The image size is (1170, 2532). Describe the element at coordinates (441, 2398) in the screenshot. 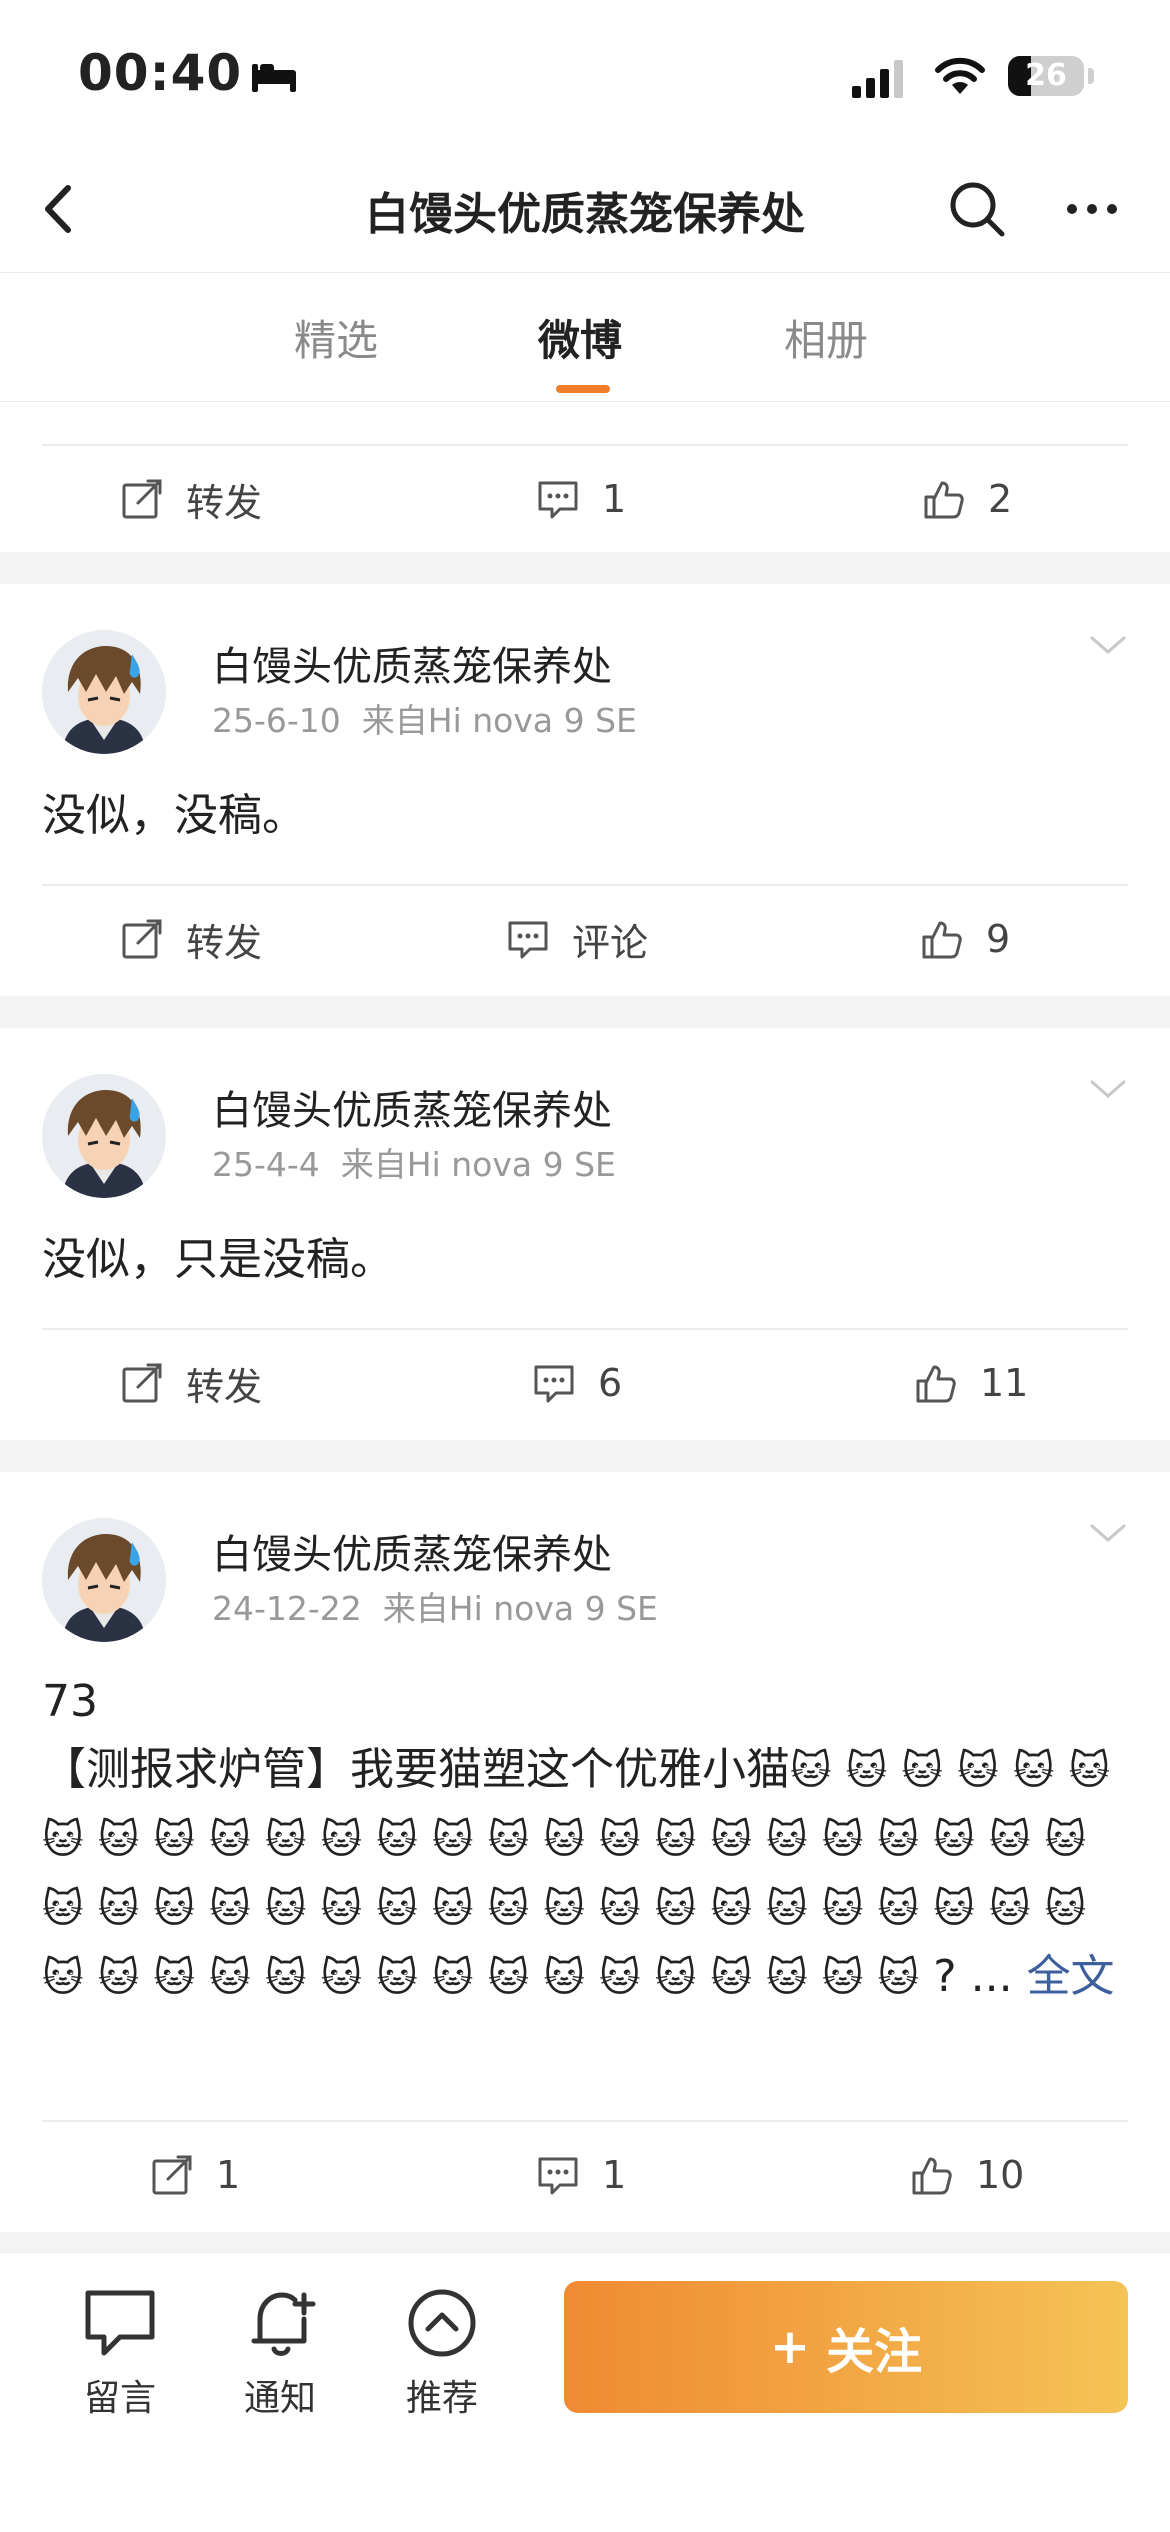

I see `recommend-label: 推荐` at that location.